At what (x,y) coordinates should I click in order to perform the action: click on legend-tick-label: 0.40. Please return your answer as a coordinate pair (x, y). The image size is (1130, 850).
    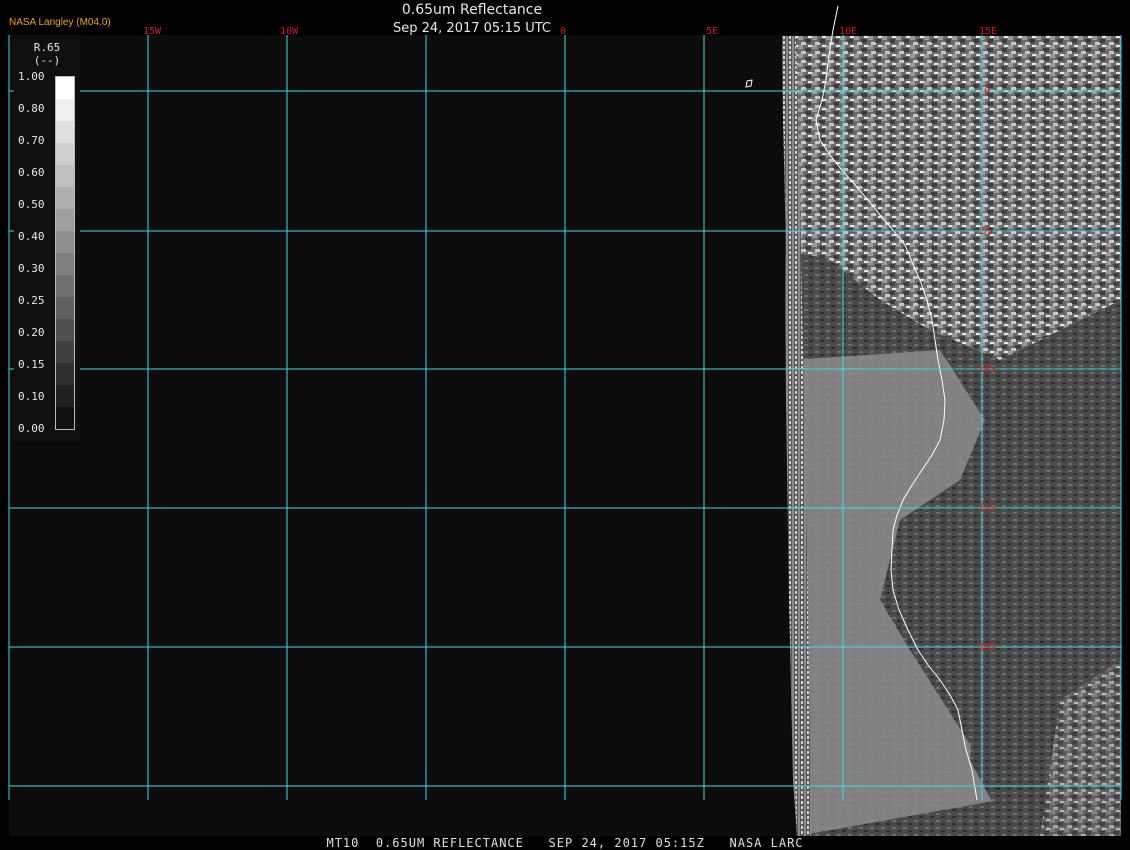
    Looking at the image, I should click on (31, 236).